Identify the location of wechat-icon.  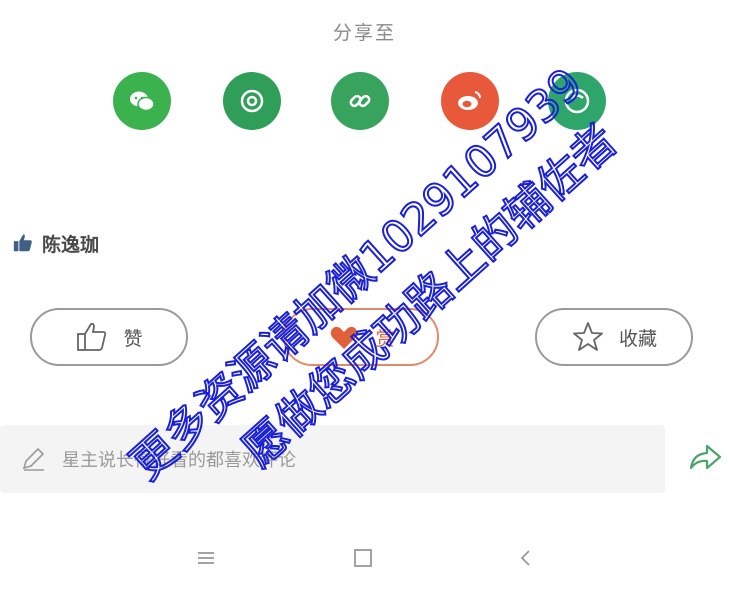
(142, 101).